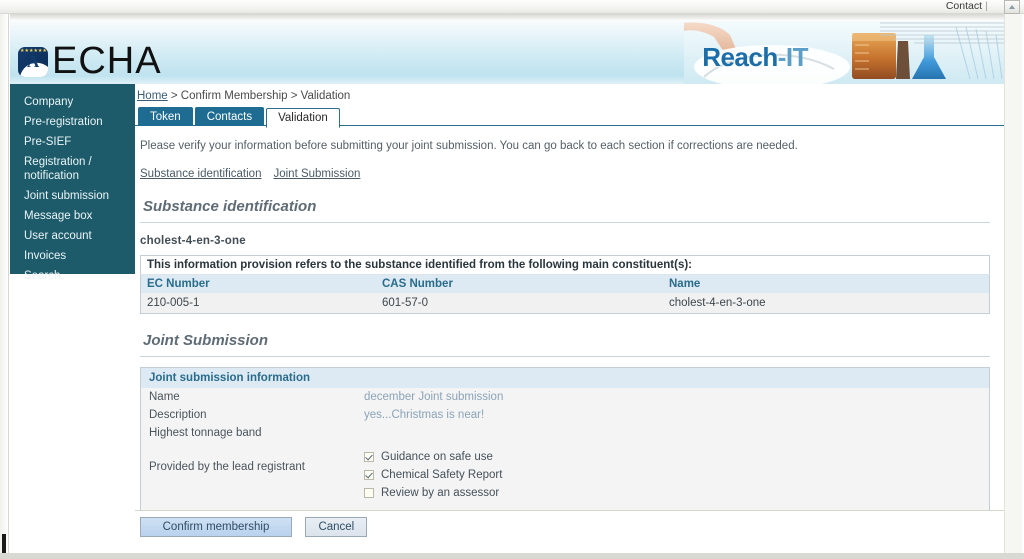  I want to click on section-anchor-links: Substance identification Joint Submission, so click(569, 166).